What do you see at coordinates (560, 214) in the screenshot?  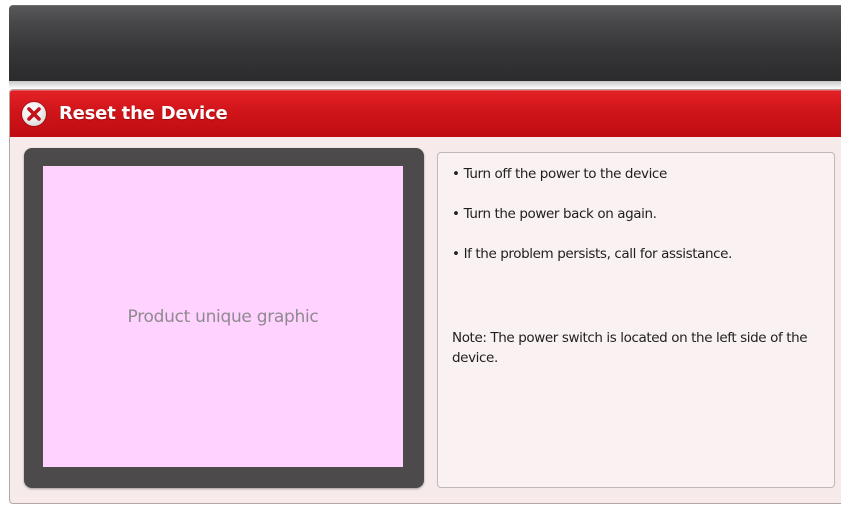 I see `instruction-text: Turn the power back on again.` at bounding box center [560, 214].